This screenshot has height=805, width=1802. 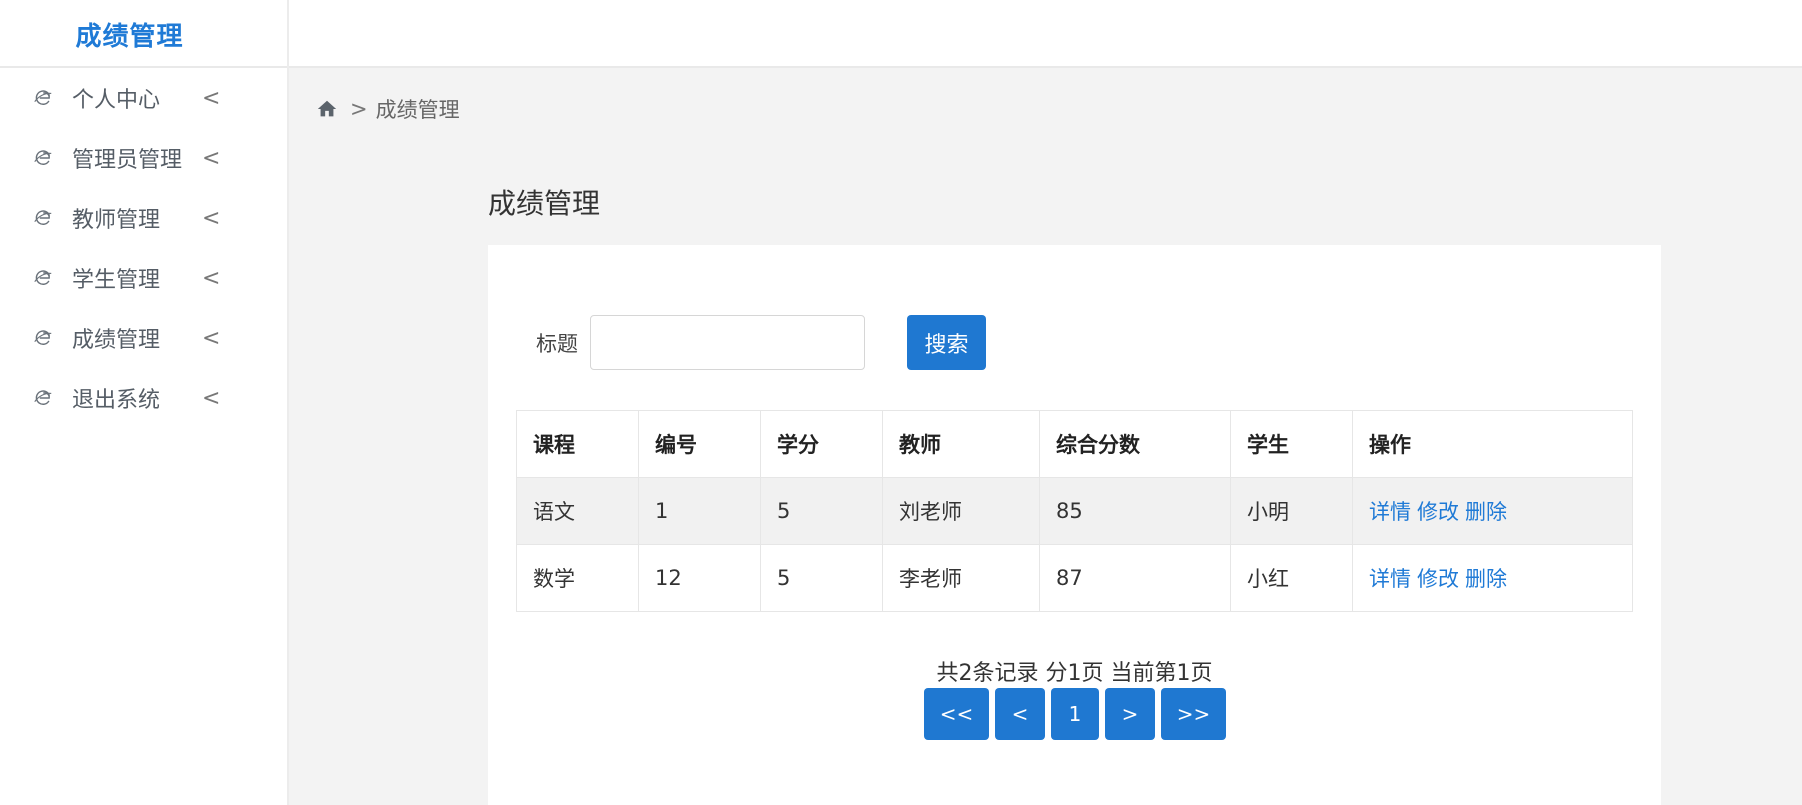 I want to click on search-bar: 标题 搜索, so click(x=761, y=342).